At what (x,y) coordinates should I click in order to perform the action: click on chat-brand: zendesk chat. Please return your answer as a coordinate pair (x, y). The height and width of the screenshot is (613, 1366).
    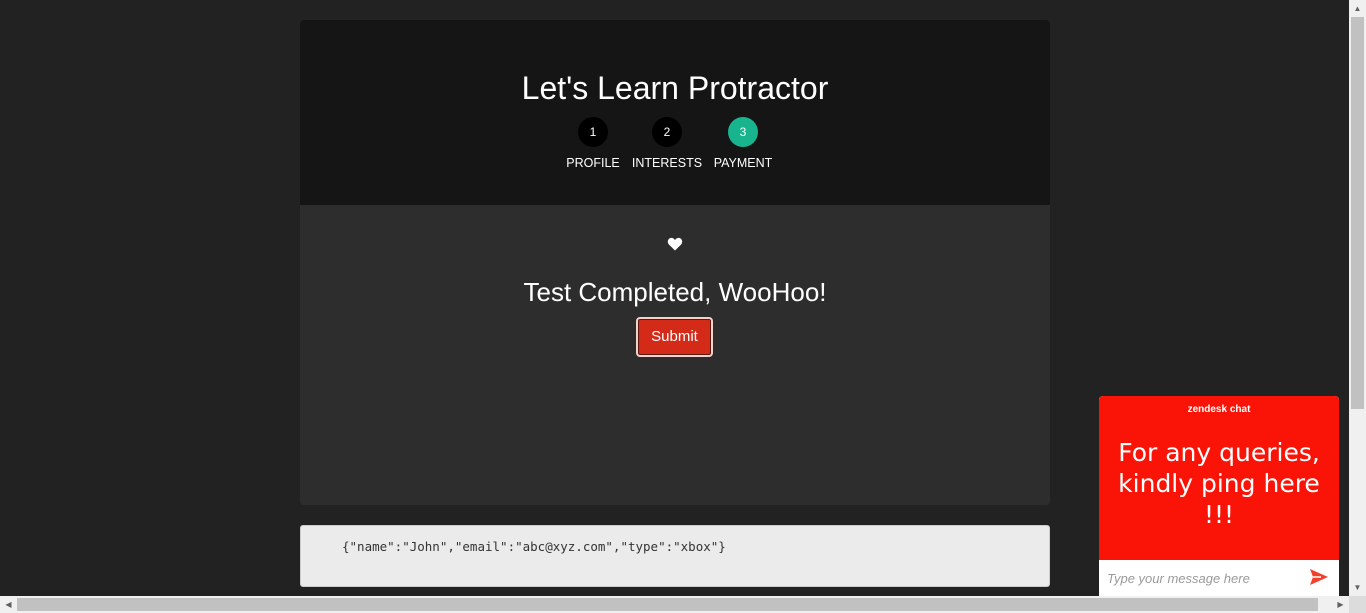
    Looking at the image, I should click on (1219, 409).